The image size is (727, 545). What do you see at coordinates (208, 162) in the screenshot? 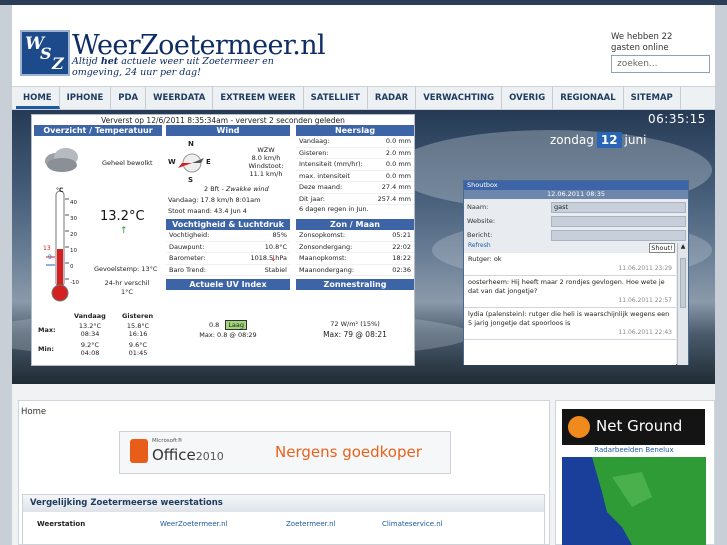
I see `compass-e: E` at bounding box center [208, 162].